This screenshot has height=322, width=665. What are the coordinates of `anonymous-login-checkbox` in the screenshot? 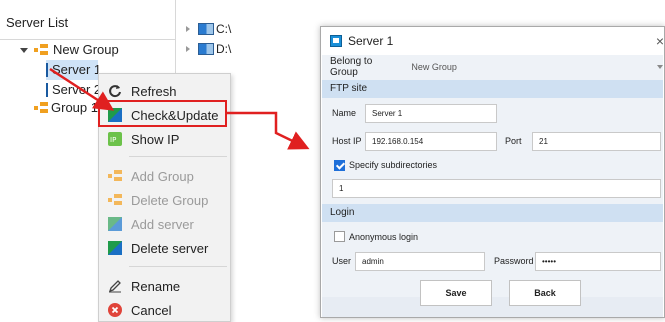 It's located at (339, 236).